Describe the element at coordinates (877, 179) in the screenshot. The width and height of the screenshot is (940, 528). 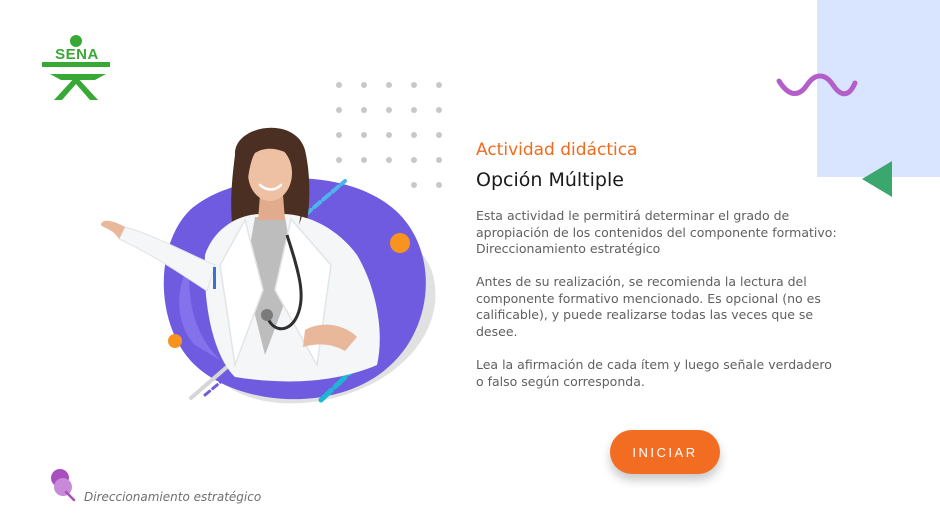
I see `triangle-left-icon` at that location.